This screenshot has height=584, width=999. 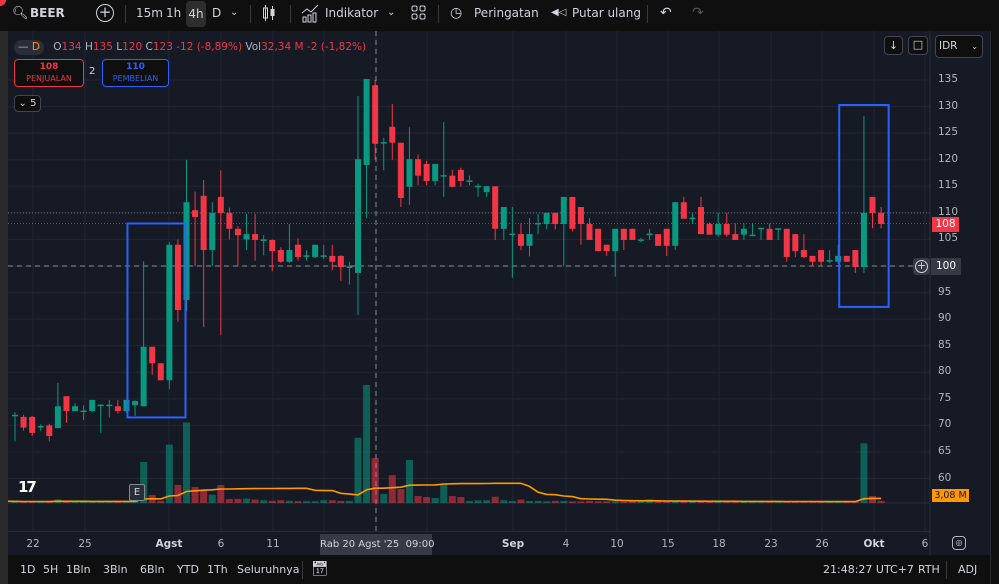 I want to click on legend-toggle: — D, so click(x=29, y=47).